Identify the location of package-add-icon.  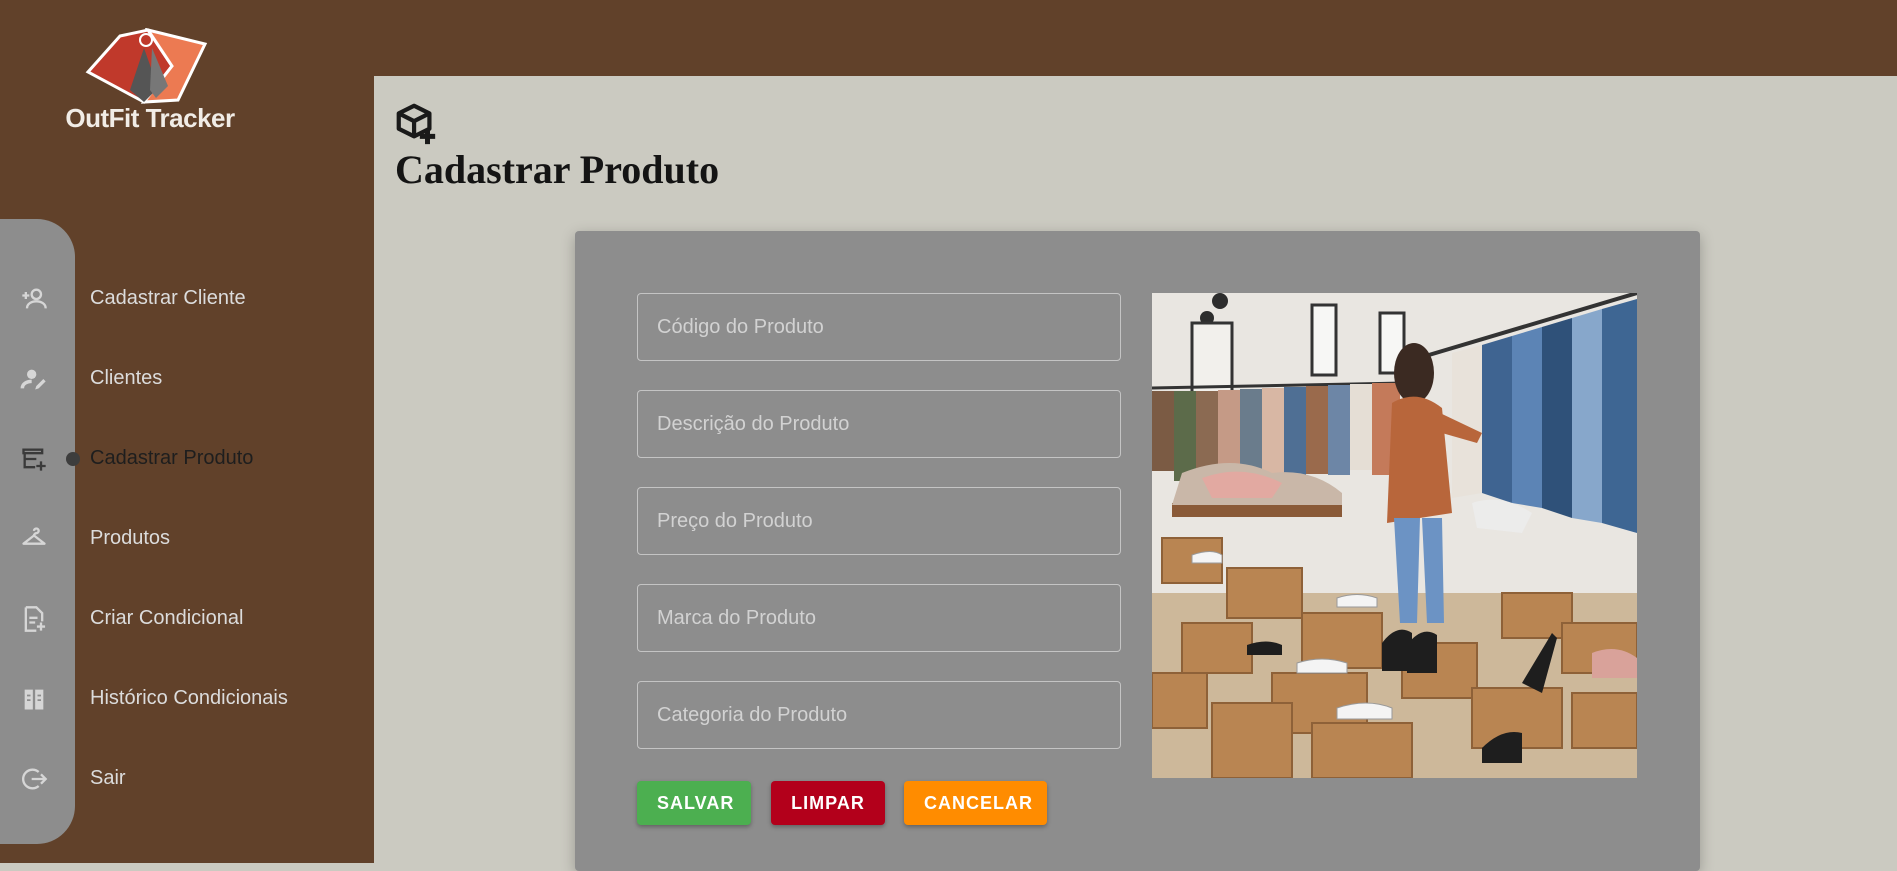
(416, 124).